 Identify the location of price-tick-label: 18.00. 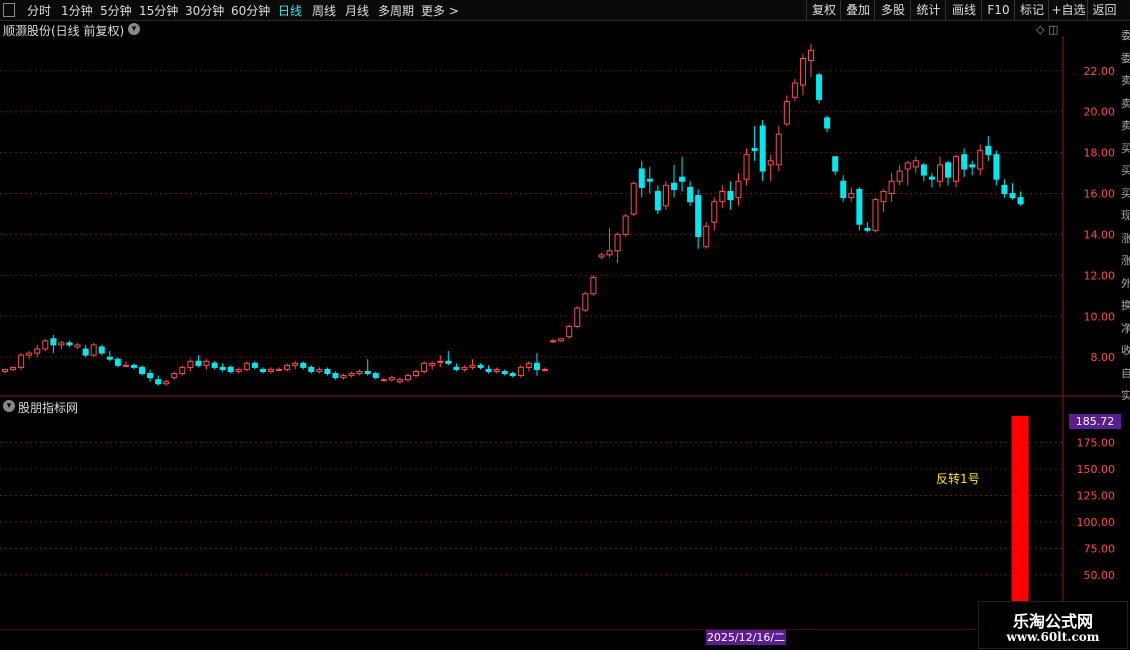
(1100, 153).